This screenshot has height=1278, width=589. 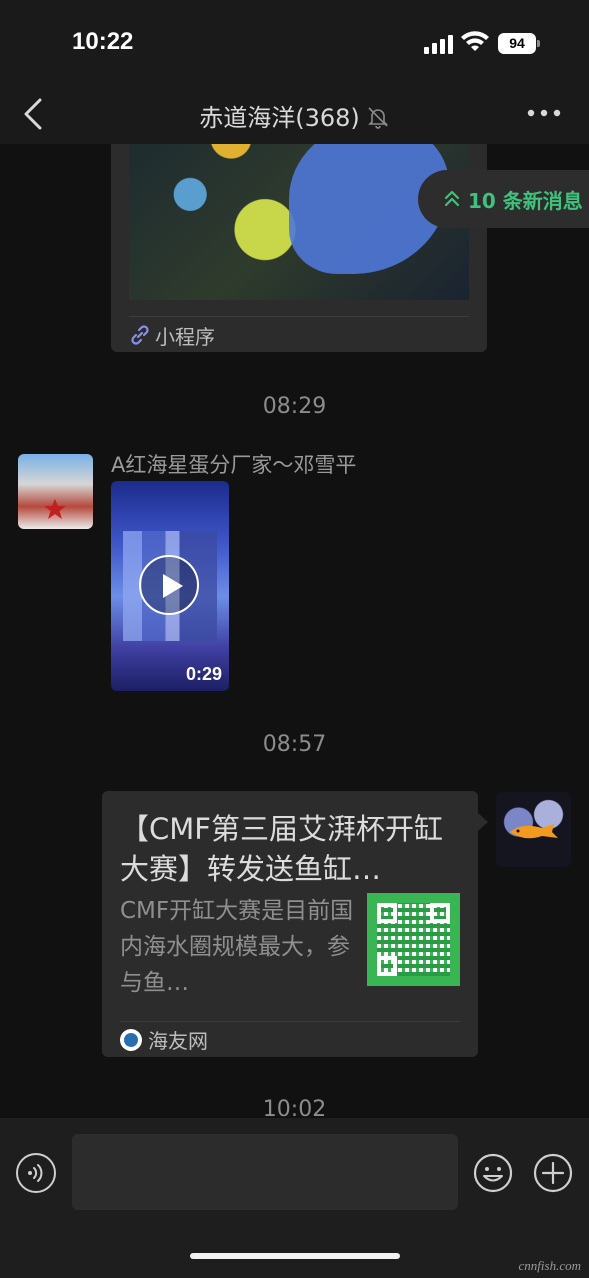 What do you see at coordinates (549, 1265) in the screenshot?
I see `watermark: cnnfish.com` at bounding box center [549, 1265].